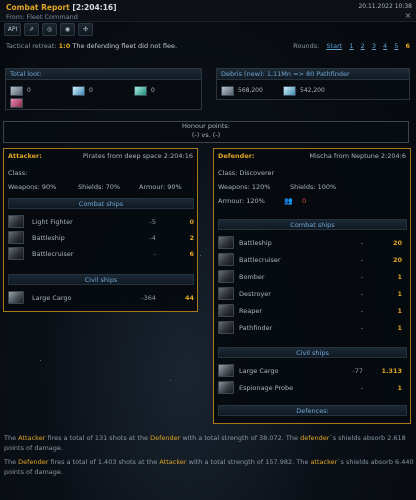  What do you see at coordinates (64, 46) in the screenshot?
I see `retreat-ratio: 1:0` at bounding box center [64, 46].